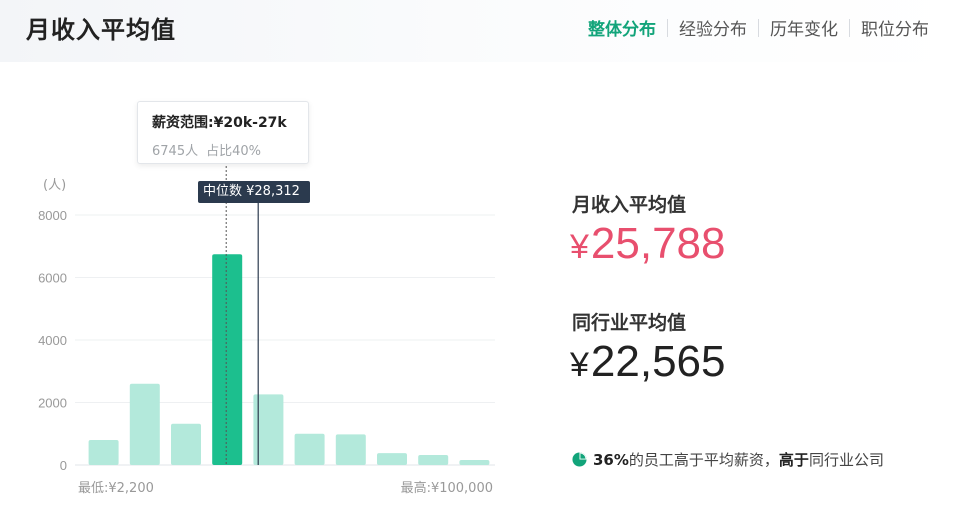  Describe the element at coordinates (54, 185) in the screenshot. I see `y-axis-unit: (人)` at that location.